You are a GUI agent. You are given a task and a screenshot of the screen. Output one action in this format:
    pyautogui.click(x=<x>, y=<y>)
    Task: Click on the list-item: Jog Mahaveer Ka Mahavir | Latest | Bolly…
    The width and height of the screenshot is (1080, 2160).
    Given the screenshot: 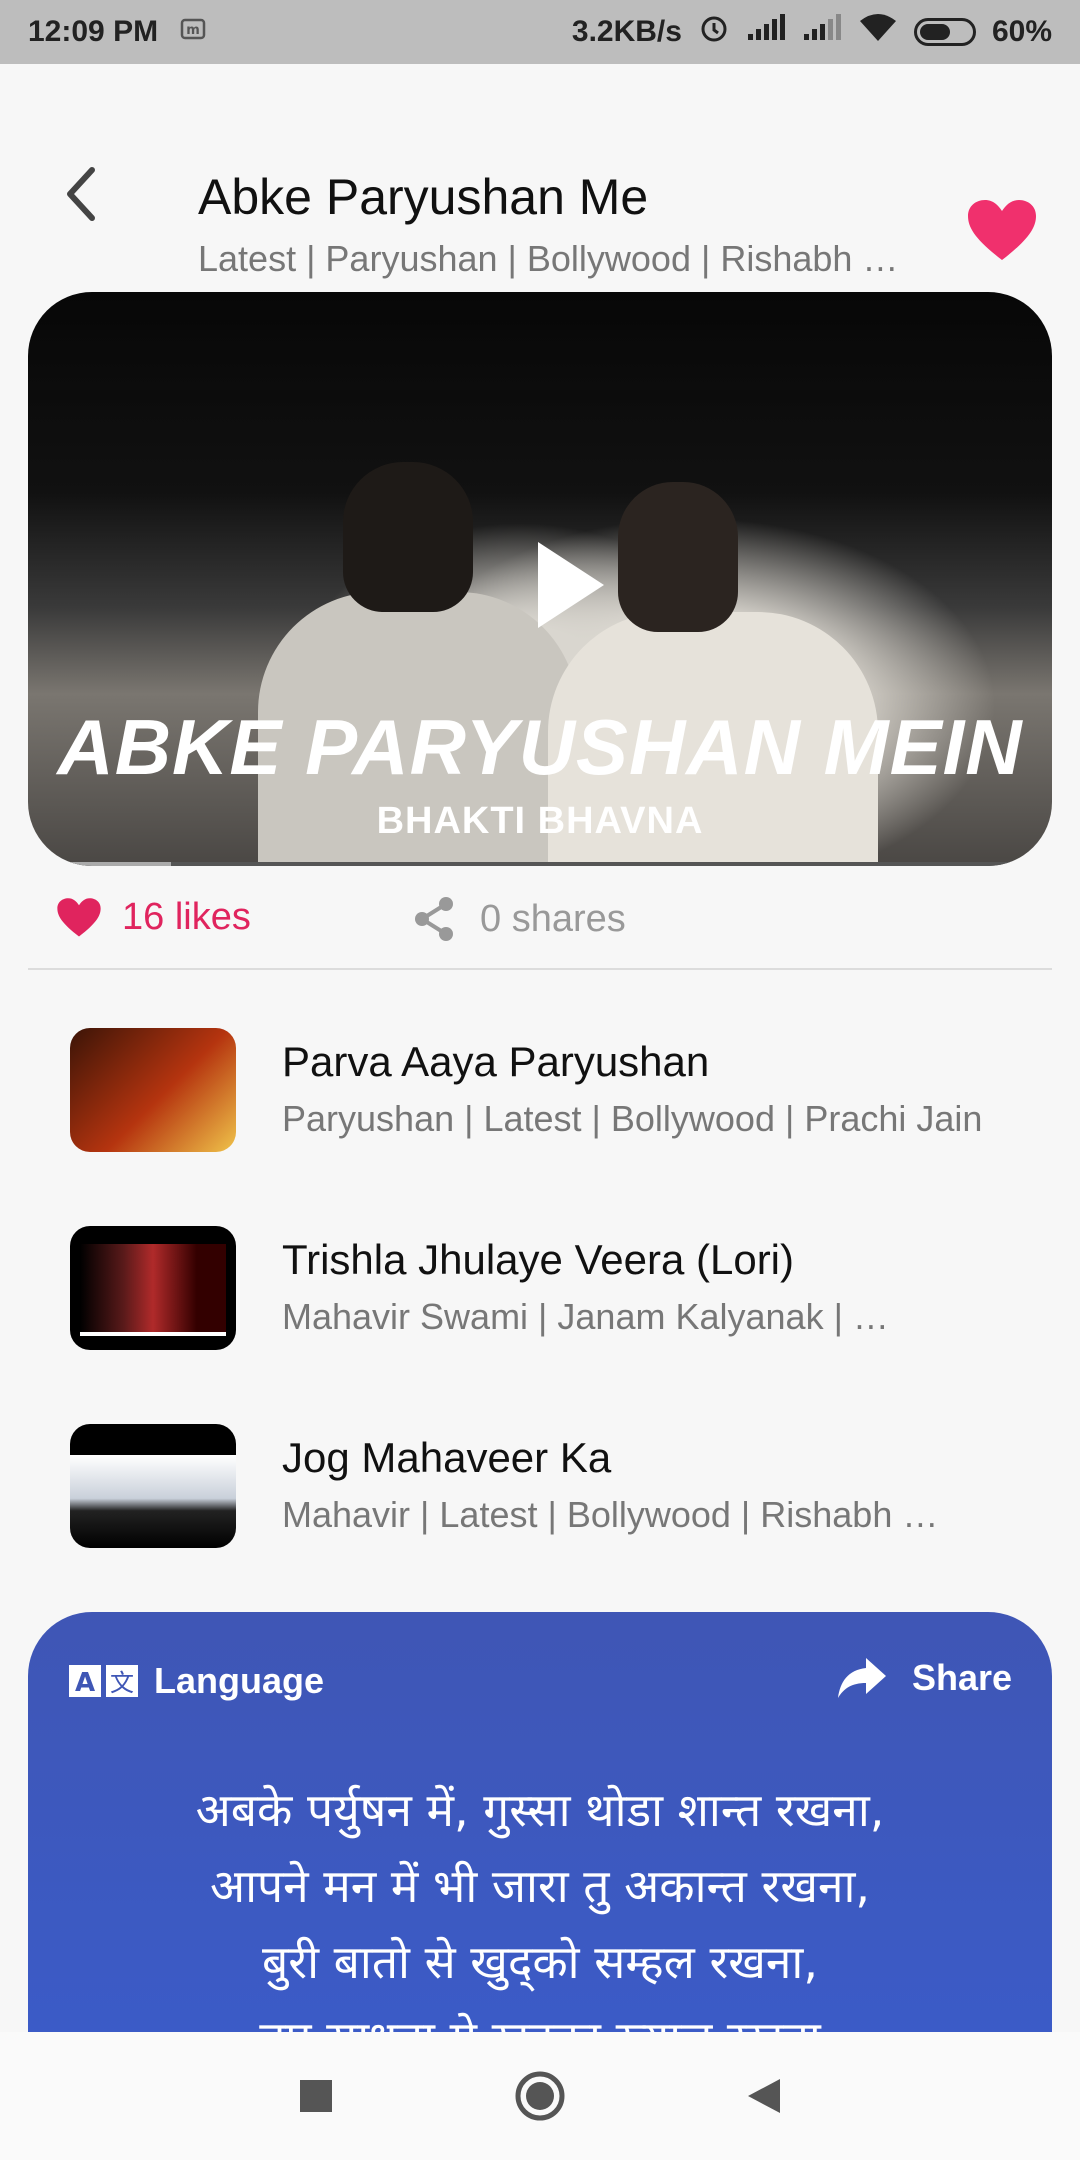 What is the action you would take?
    pyautogui.click(x=540, y=1489)
    